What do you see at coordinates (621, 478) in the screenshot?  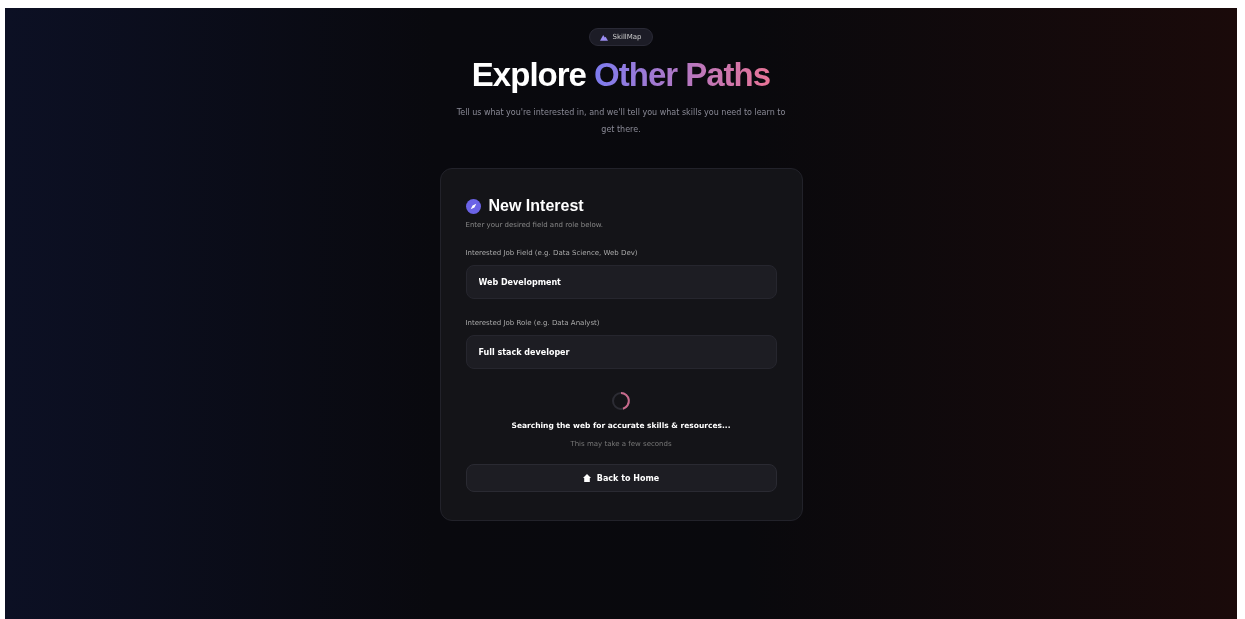 I see `back-home-button: Back to Home` at bounding box center [621, 478].